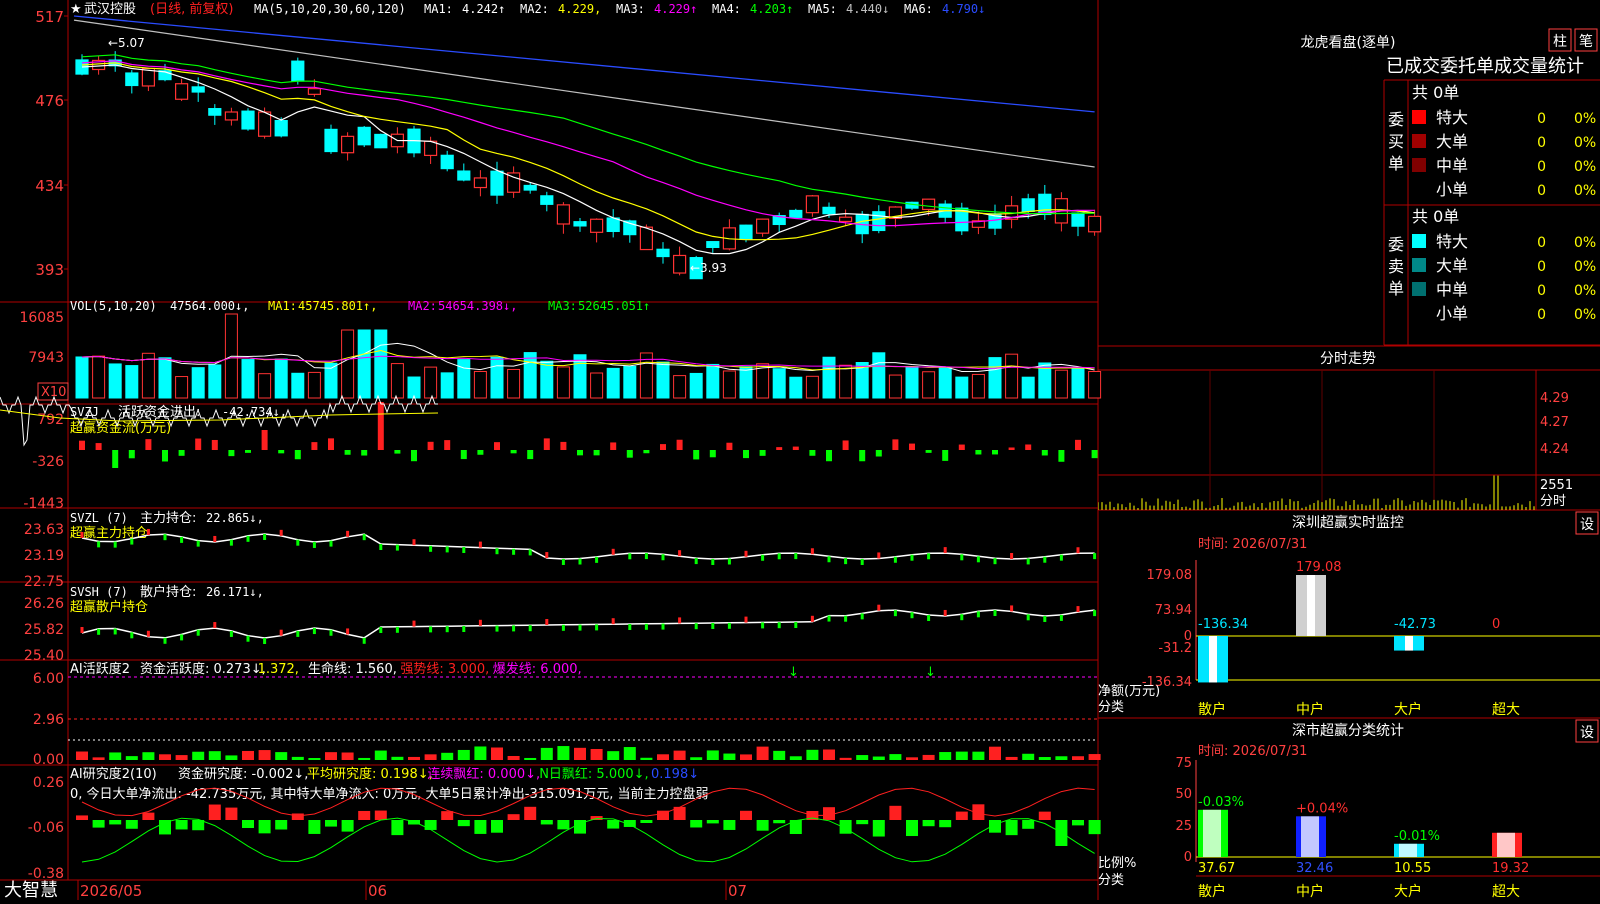  Describe the element at coordinates (1111, 707) in the screenshot. I see `monitor-xlabel: 分类` at that location.